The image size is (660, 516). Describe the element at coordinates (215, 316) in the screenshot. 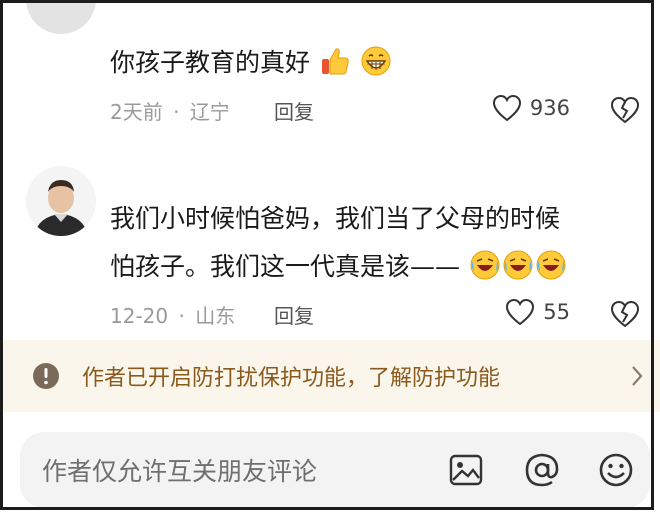

I see `comment-location: 山东` at that location.